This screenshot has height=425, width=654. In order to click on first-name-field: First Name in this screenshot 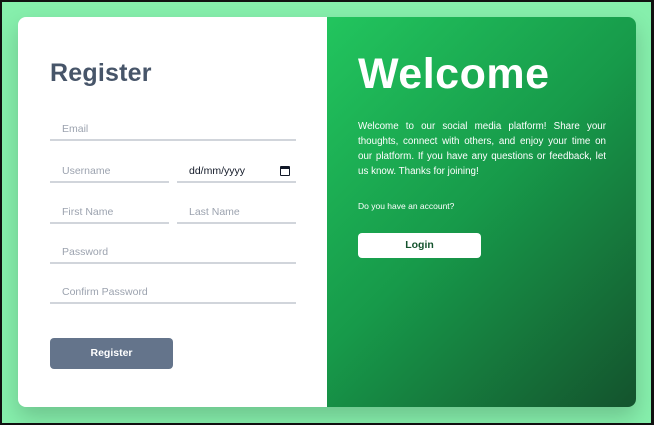, I will do `click(109, 213)`.